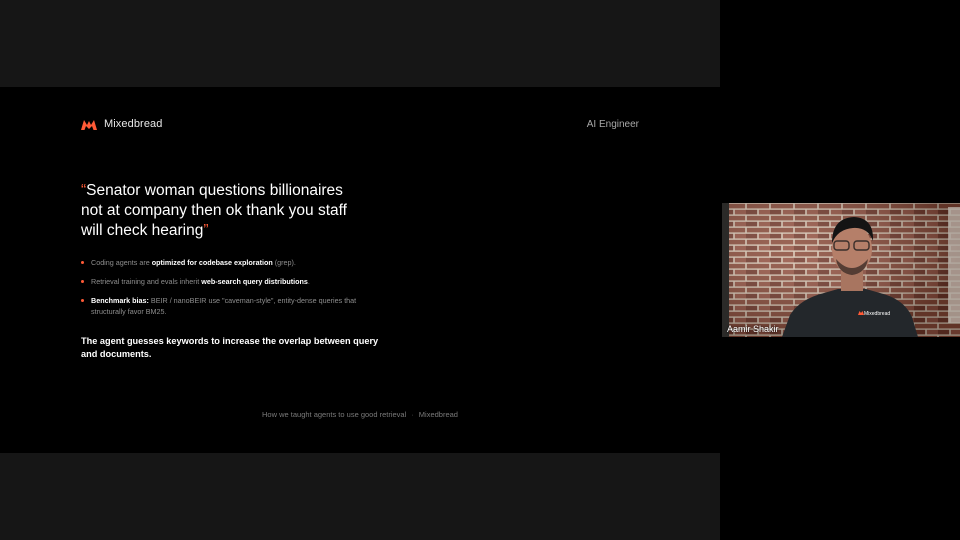 The image size is (960, 540). What do you see at coordinates (360, 43) in the screenshot?
I see `letterbox-top` at bounding box center [360, 43].